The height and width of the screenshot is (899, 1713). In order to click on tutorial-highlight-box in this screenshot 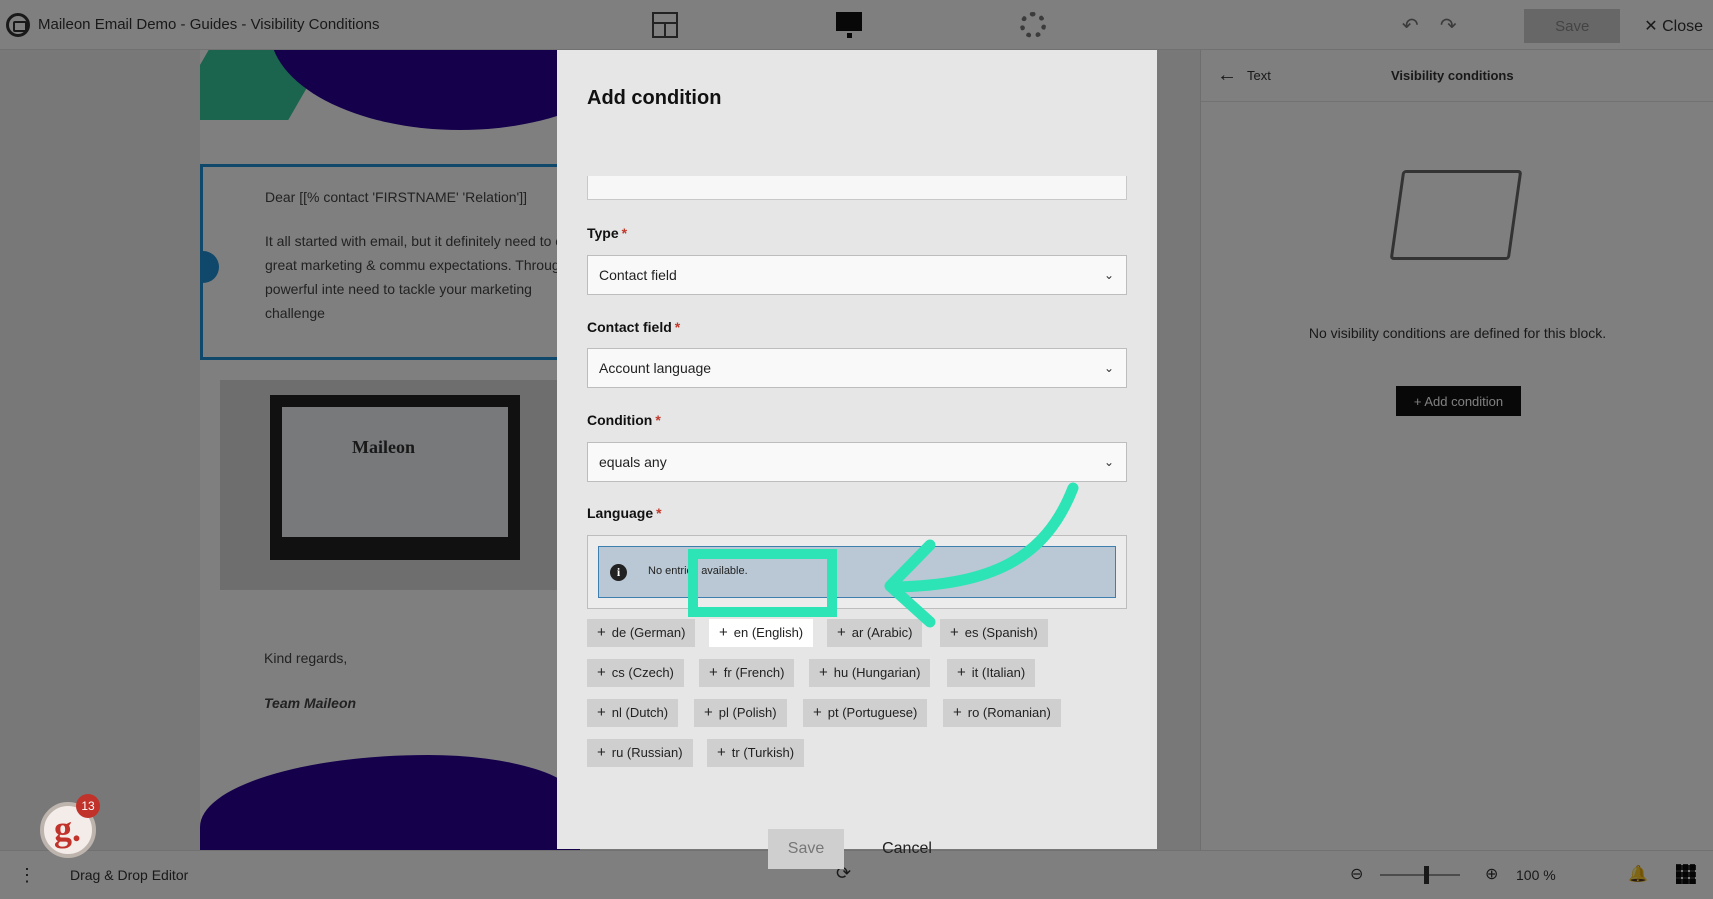, I will do `click(762, 583)`.